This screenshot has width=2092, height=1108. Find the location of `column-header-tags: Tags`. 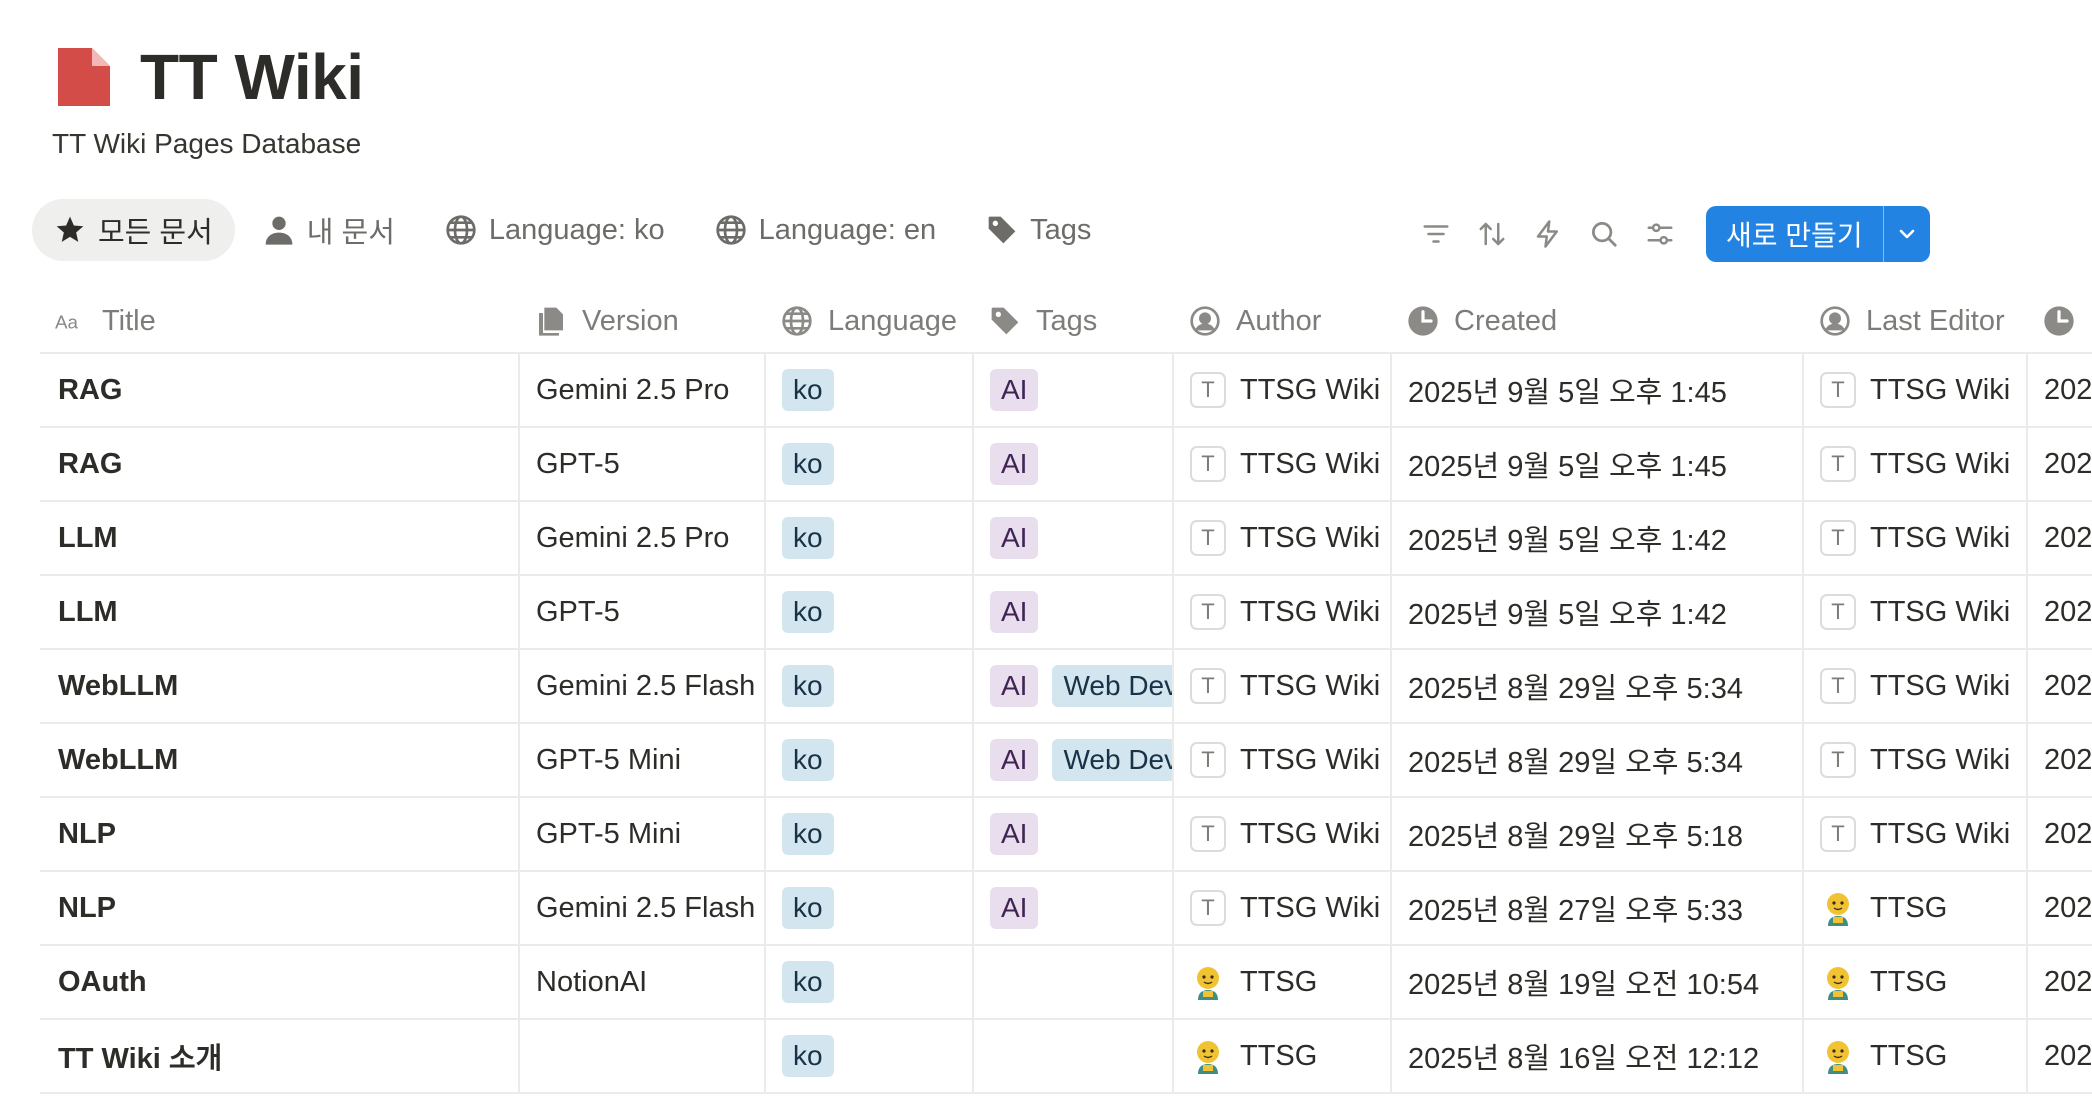

column-header-tags: Tags is located at coordinates (1074, 321).